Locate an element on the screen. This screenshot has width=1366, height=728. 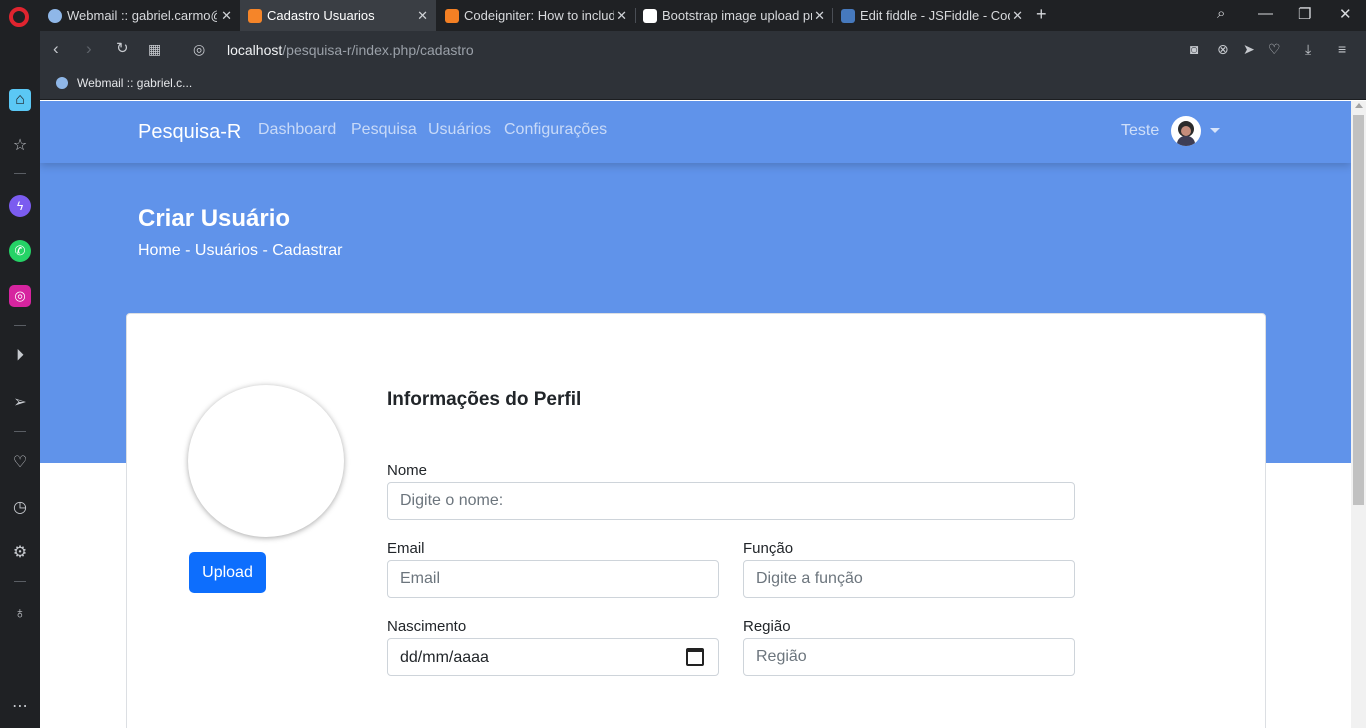
nascimento-date-input: dd/mm/aaaa is located at coordinates (553, 657).